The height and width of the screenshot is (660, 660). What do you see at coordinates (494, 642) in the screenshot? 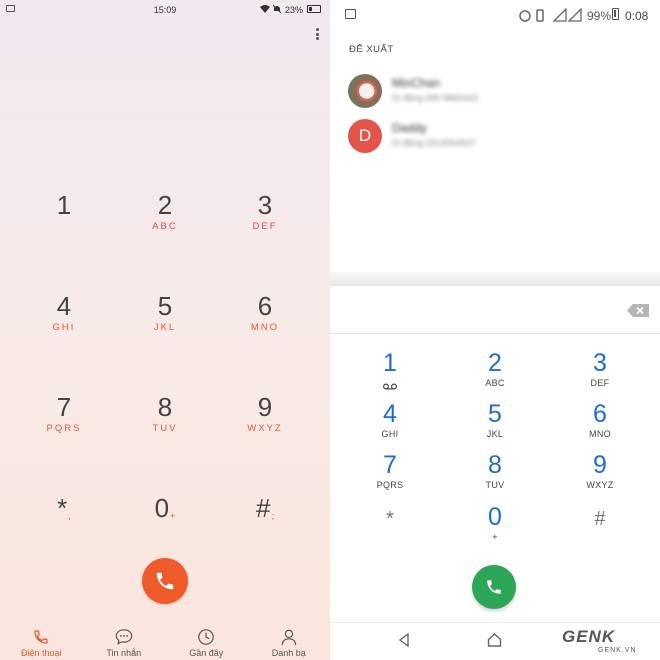
I see `home-icon` at bounding box center [494, 642].